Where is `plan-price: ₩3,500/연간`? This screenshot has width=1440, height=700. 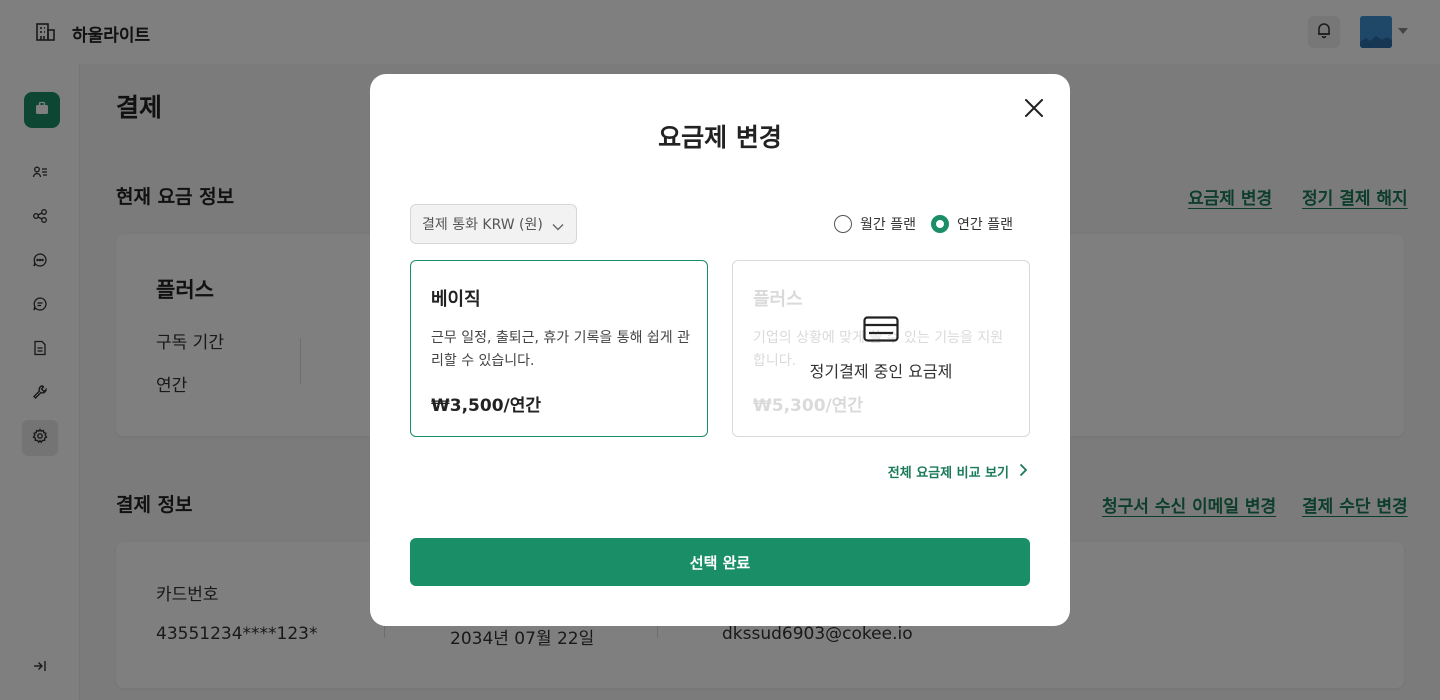 plan-price: ₩3,500/연간 is located at coordinates (486, 406).